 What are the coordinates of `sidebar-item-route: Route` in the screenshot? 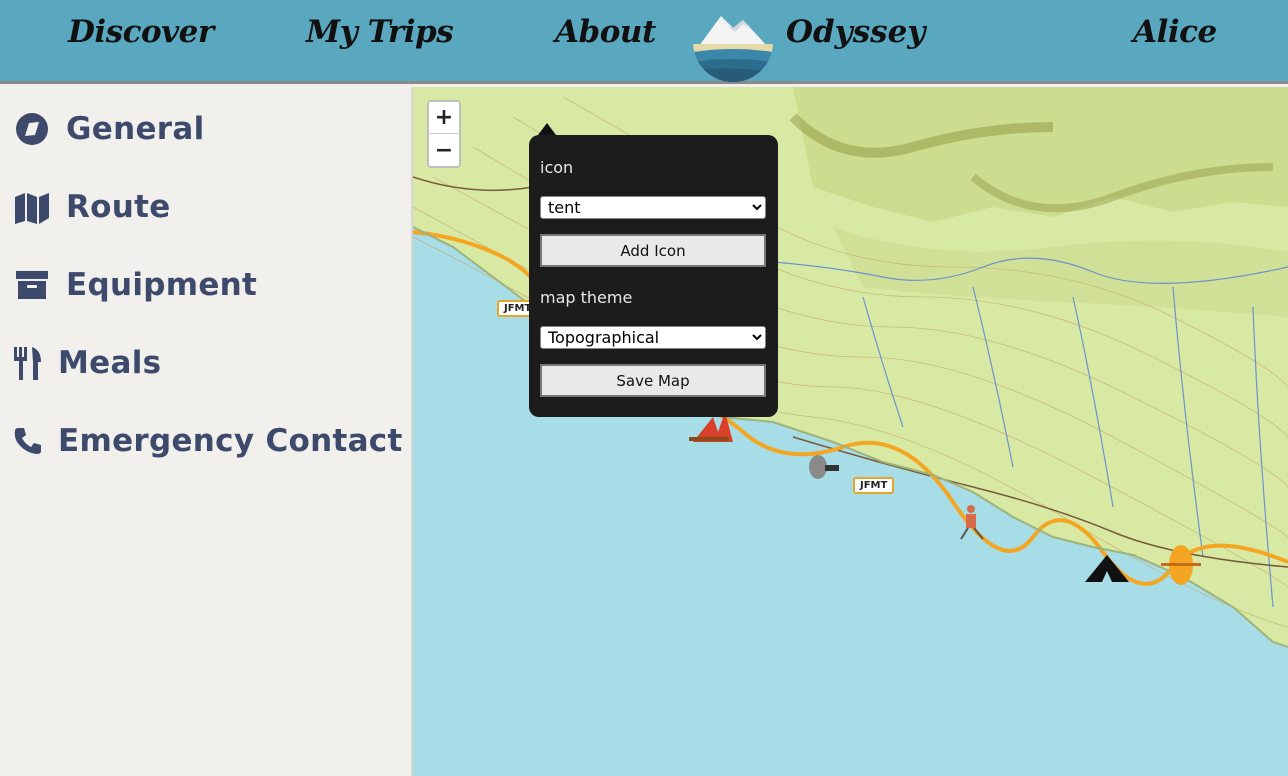 It's located at (92, 207).